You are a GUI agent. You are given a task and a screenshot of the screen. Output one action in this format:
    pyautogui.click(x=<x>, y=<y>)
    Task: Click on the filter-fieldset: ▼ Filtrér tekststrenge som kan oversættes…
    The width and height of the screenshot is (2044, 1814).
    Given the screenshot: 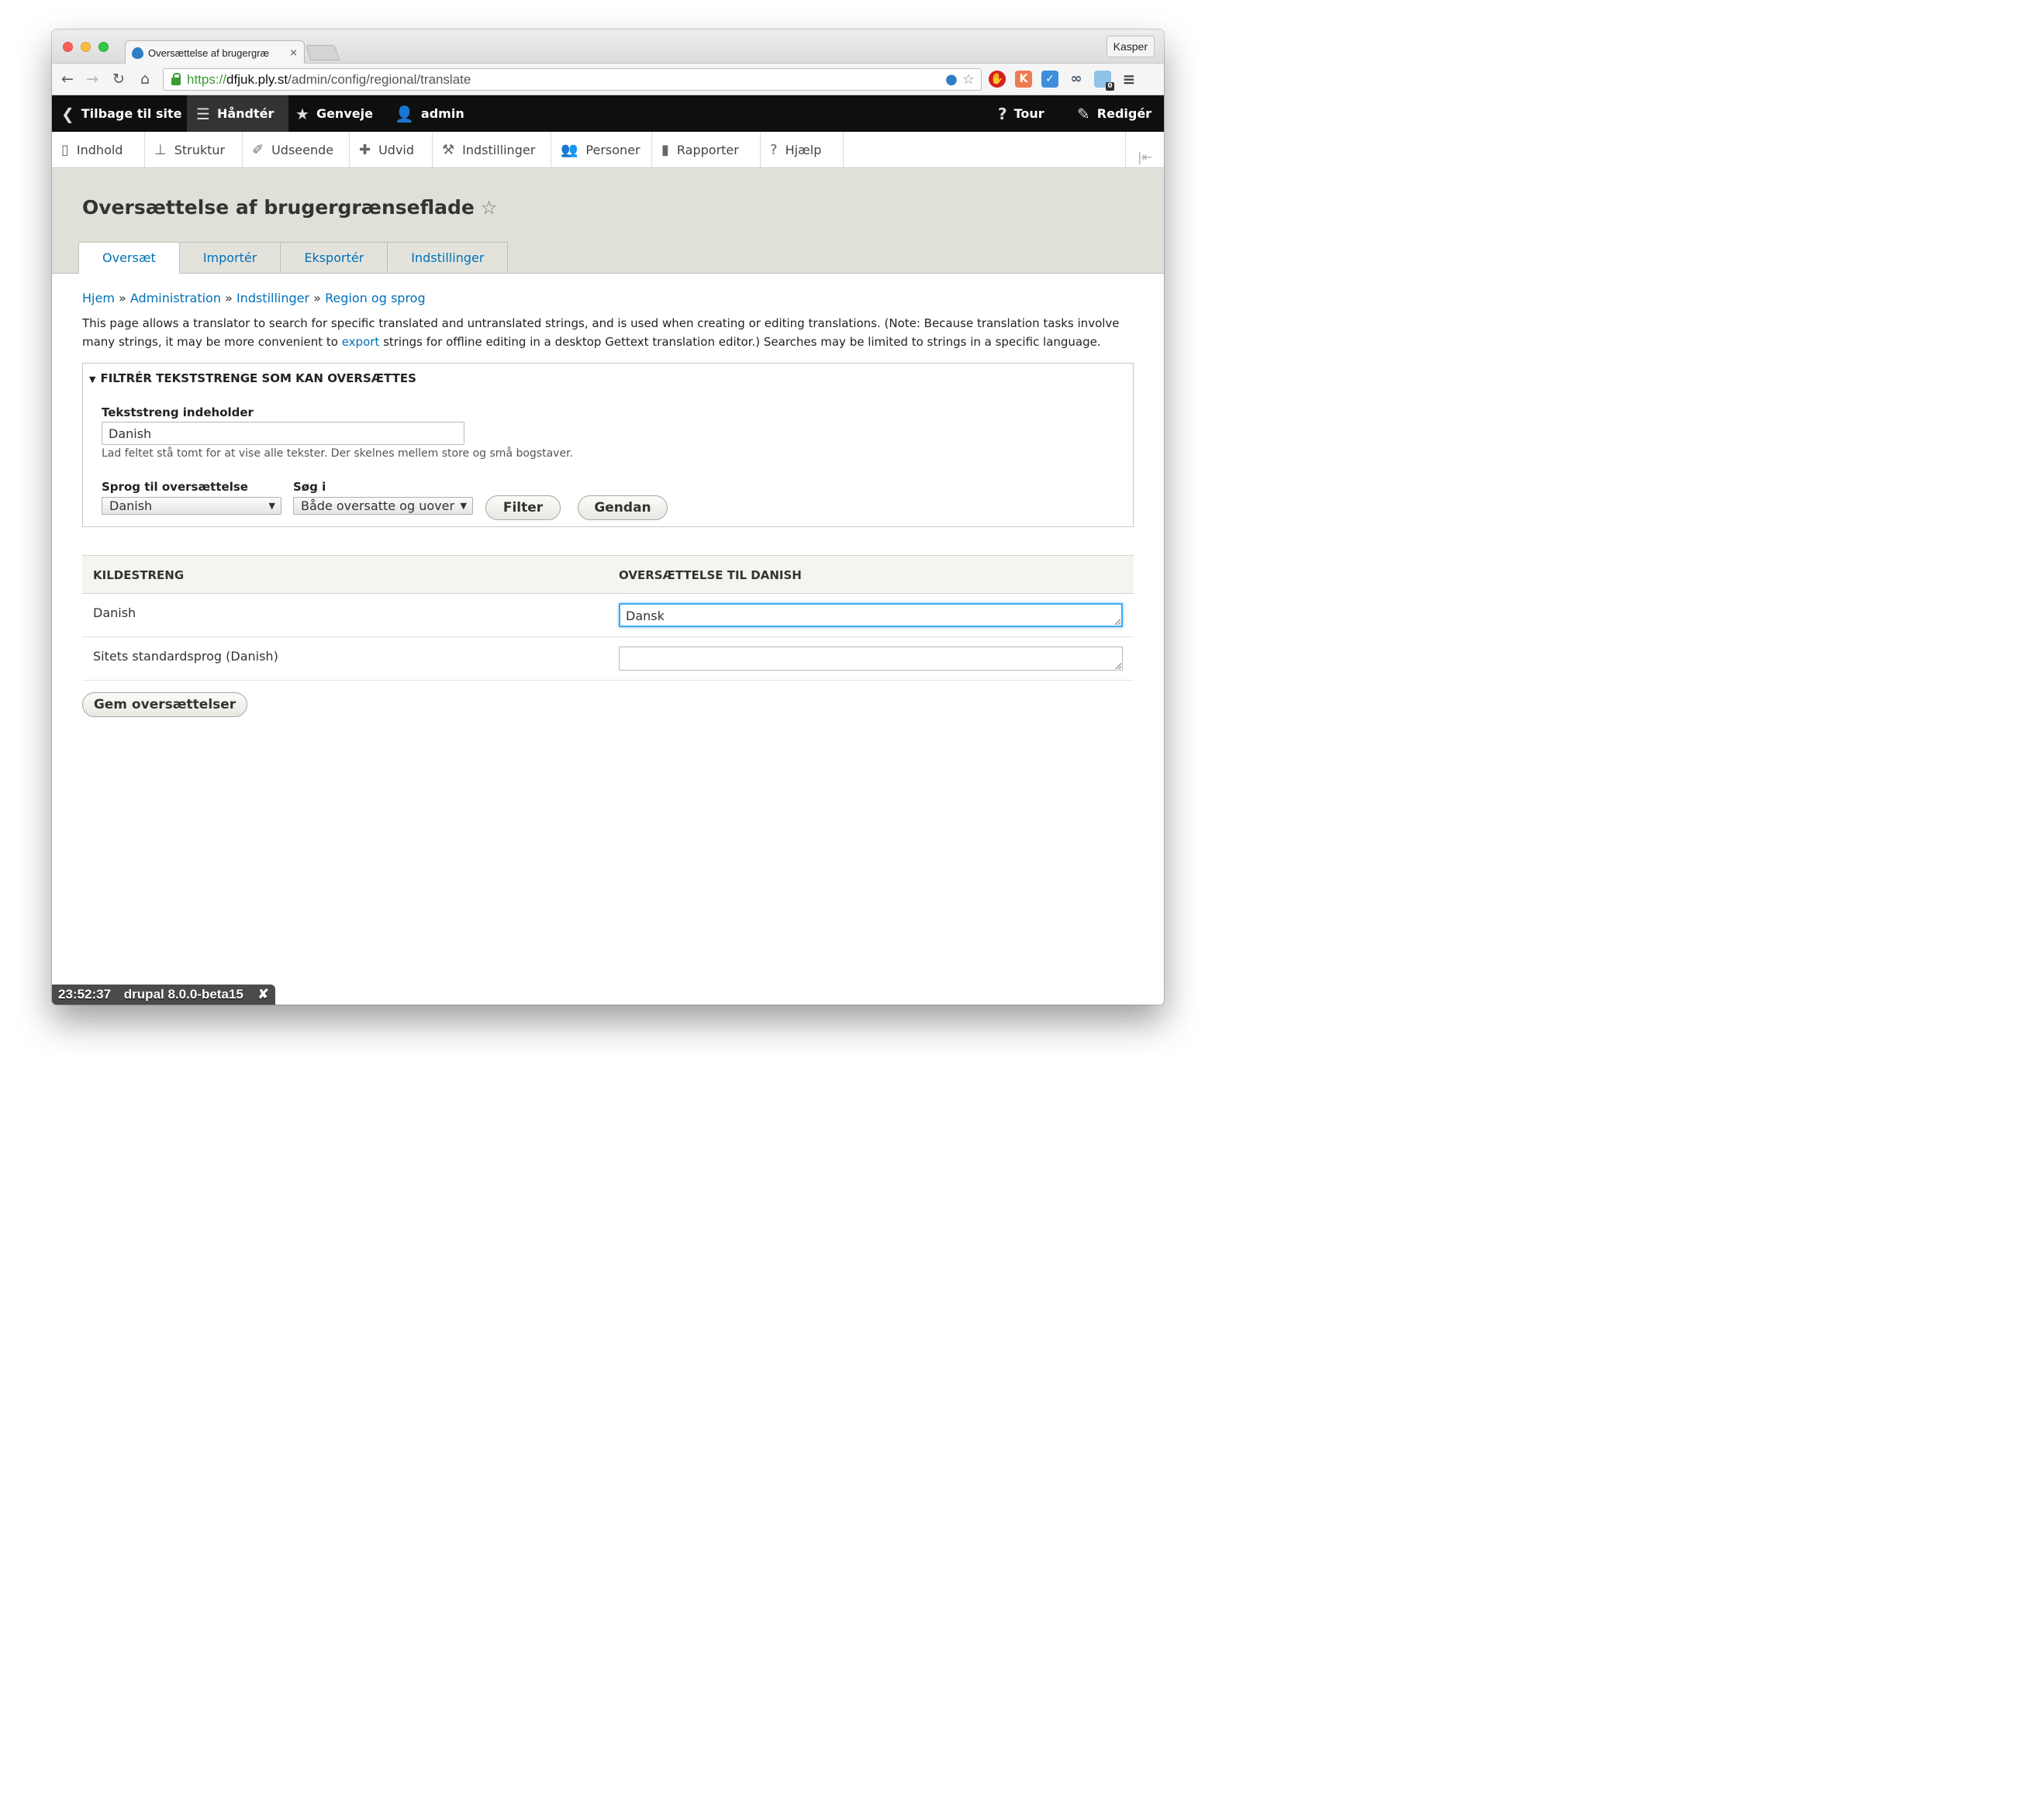 What is the action you would take?
    pyautogui.click(x=608, y=445)
    